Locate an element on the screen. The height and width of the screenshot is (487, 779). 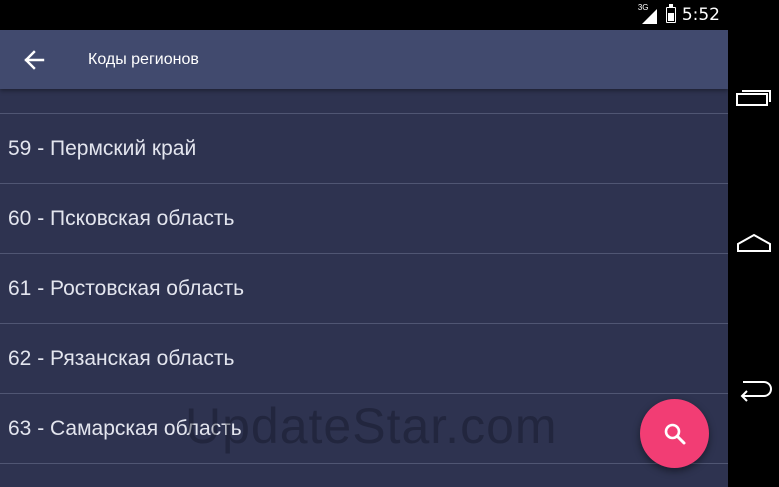
nav-back-button is located at coordinates (753, 389).